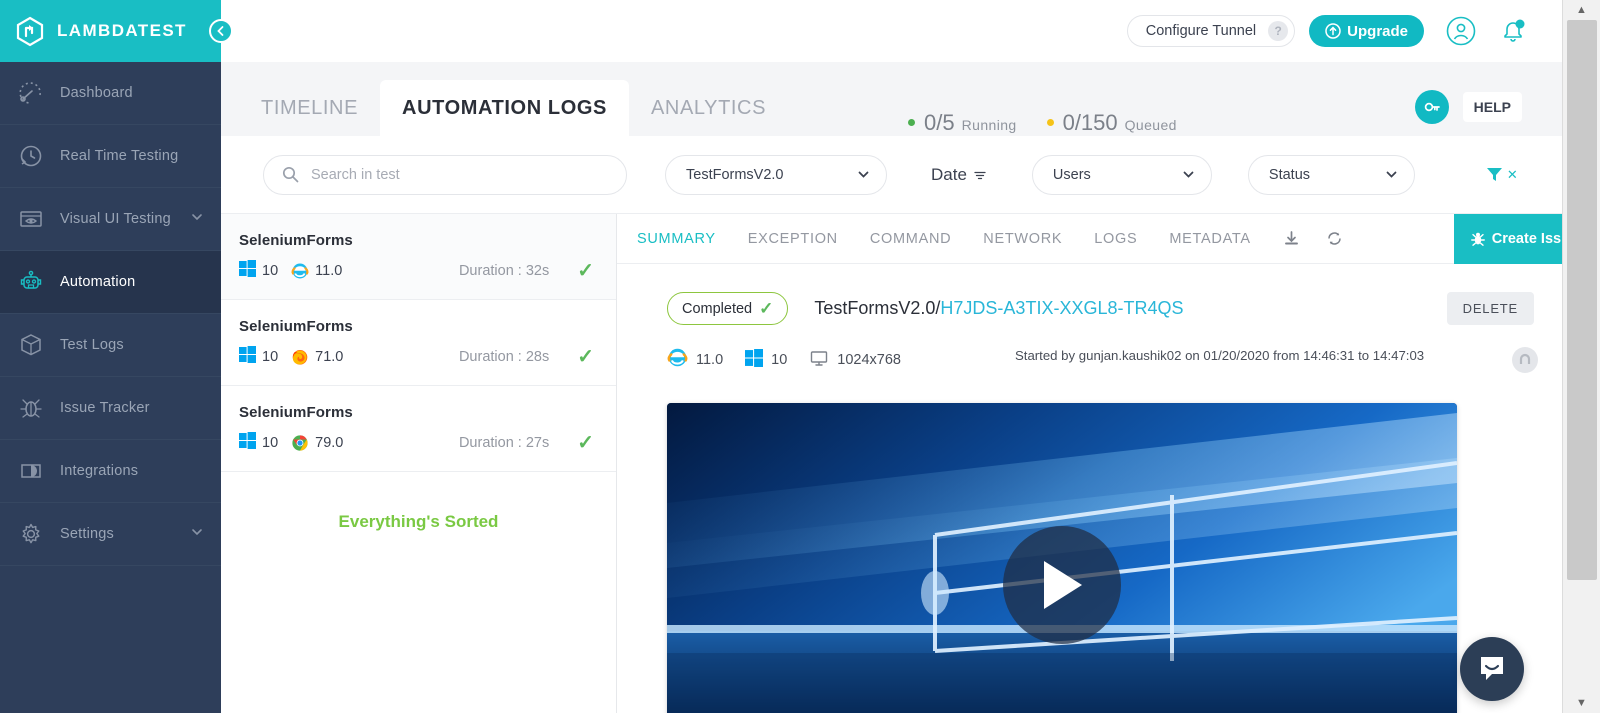  Describe the element at coordinates (87, 534) in the screenshot. I see `sidebar-item-label: Settings` at that location.